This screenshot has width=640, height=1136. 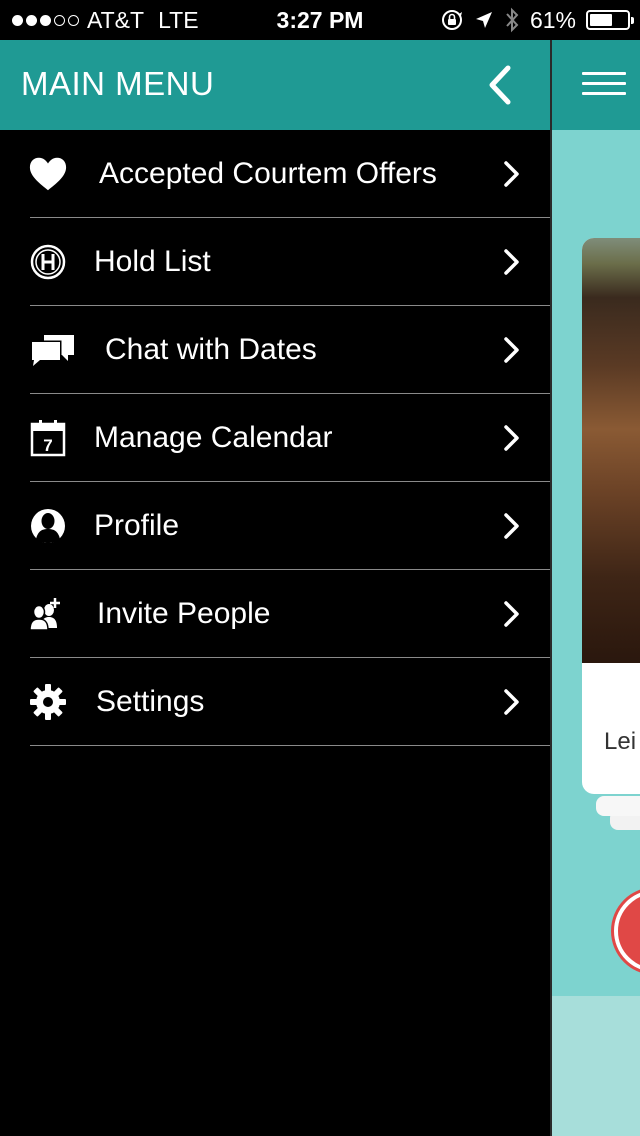 What do you see at coordinates (620, 741) in the screenshot?
I see `profile-card-name: Lei` at bounding box center [620, 741].